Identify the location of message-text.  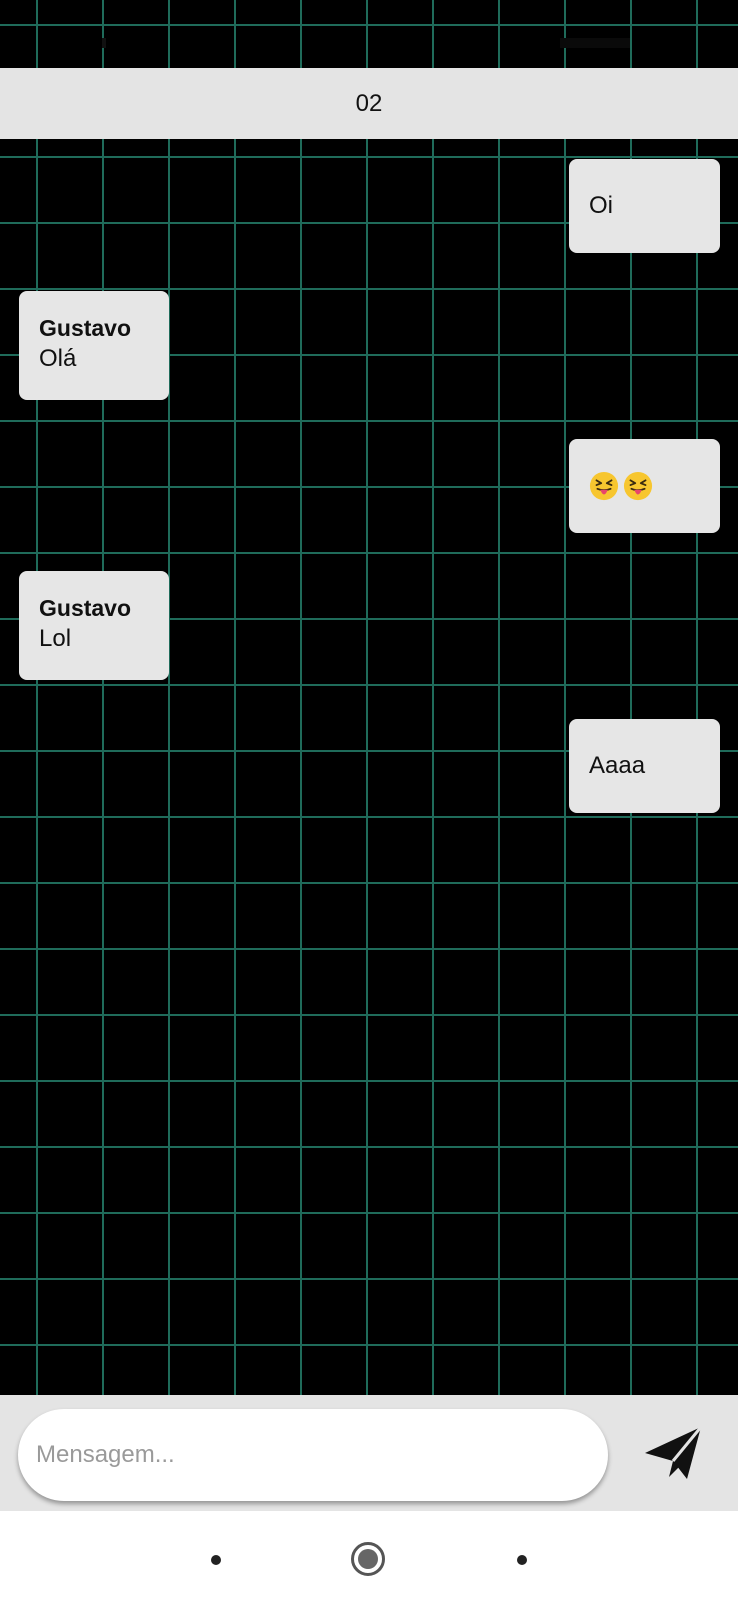
(623, 486).